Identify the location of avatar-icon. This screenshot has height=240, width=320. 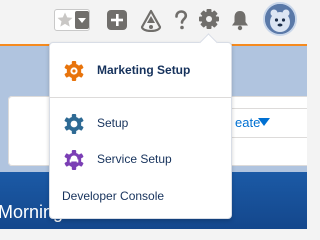
(280, 19).